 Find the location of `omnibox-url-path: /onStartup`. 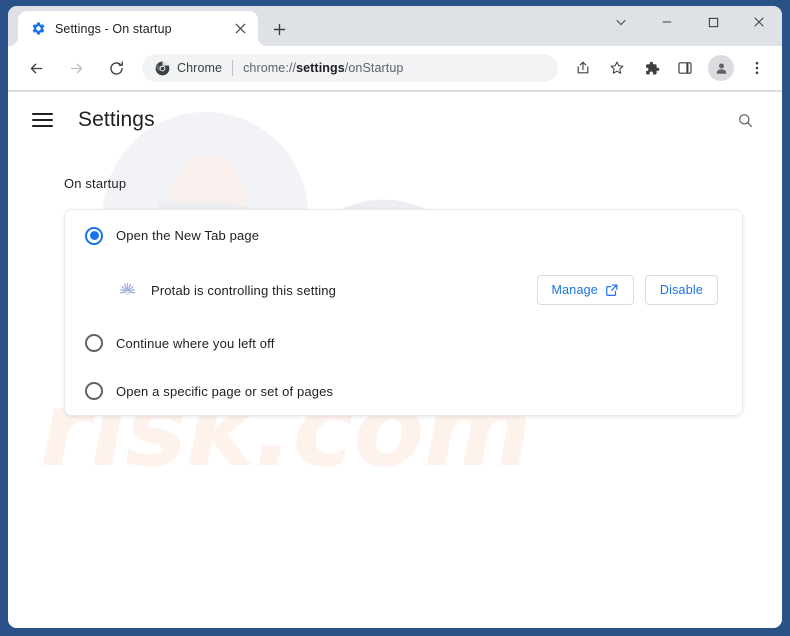

omnibox-url-path: /onStartup is located at coordinates (374, 68).